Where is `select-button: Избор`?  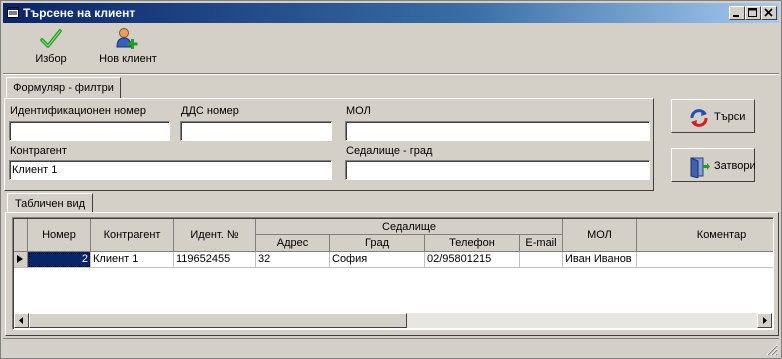 select-button: Избор is located at coordinates (51, 46).